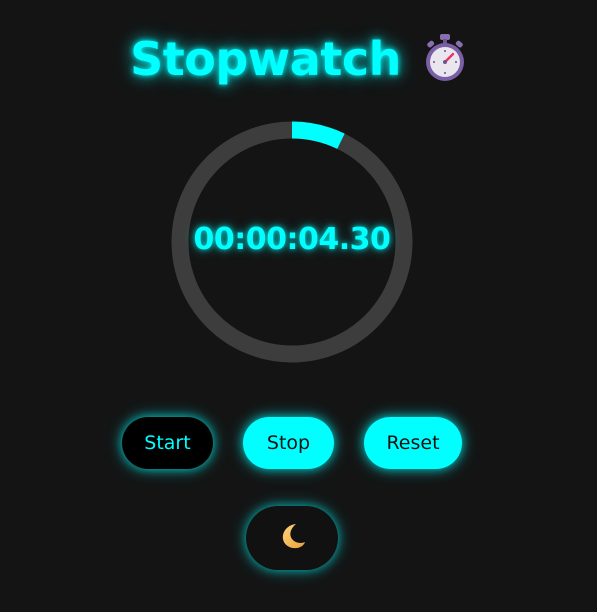 Image resolution: width=597 pixels, height=612 pixels. I want to click on app-title: Stopwatch, so click(265, 59).